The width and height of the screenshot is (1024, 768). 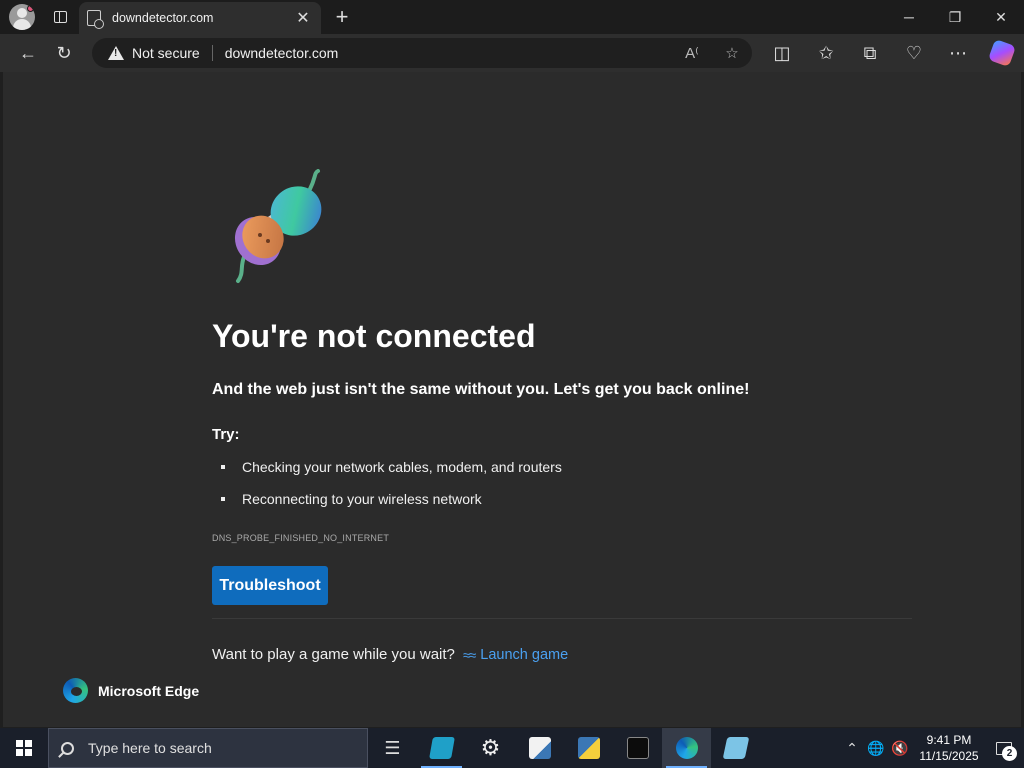 I want to click on taskbar-app-terminal, so click(x=637, y=748).